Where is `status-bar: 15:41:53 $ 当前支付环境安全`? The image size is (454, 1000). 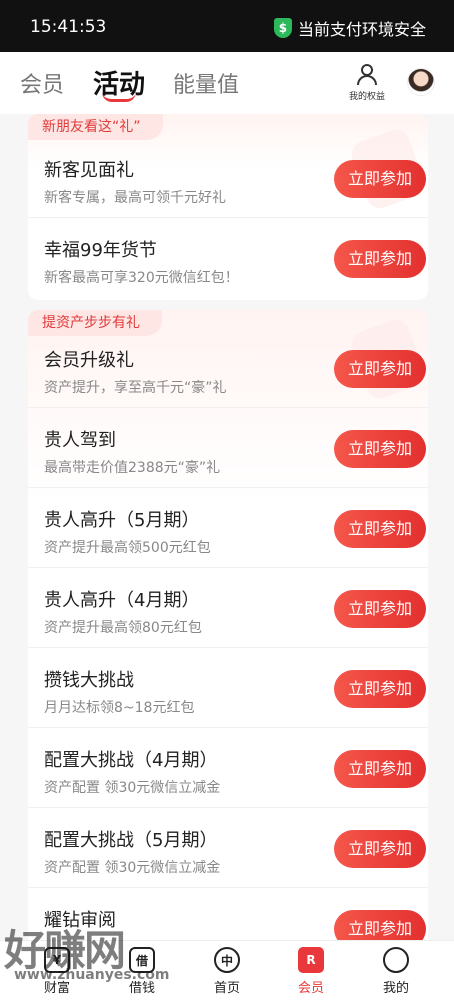
status-bar: 15:41:53 $ 当前支付环境安全 is located at coordinates (227, 26).